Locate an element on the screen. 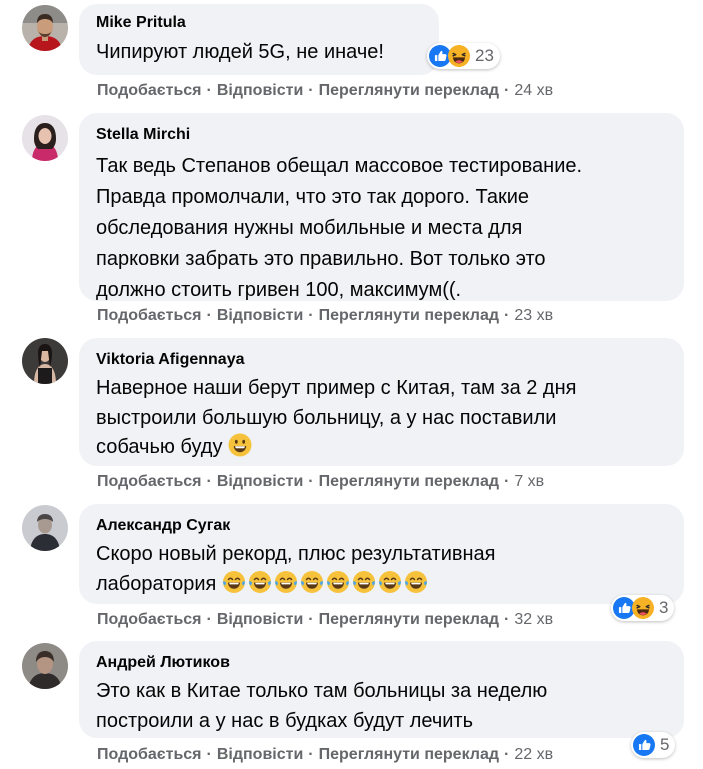 This screenshot has width=703, height=769. like-icon is located at coordinates (644, 745).